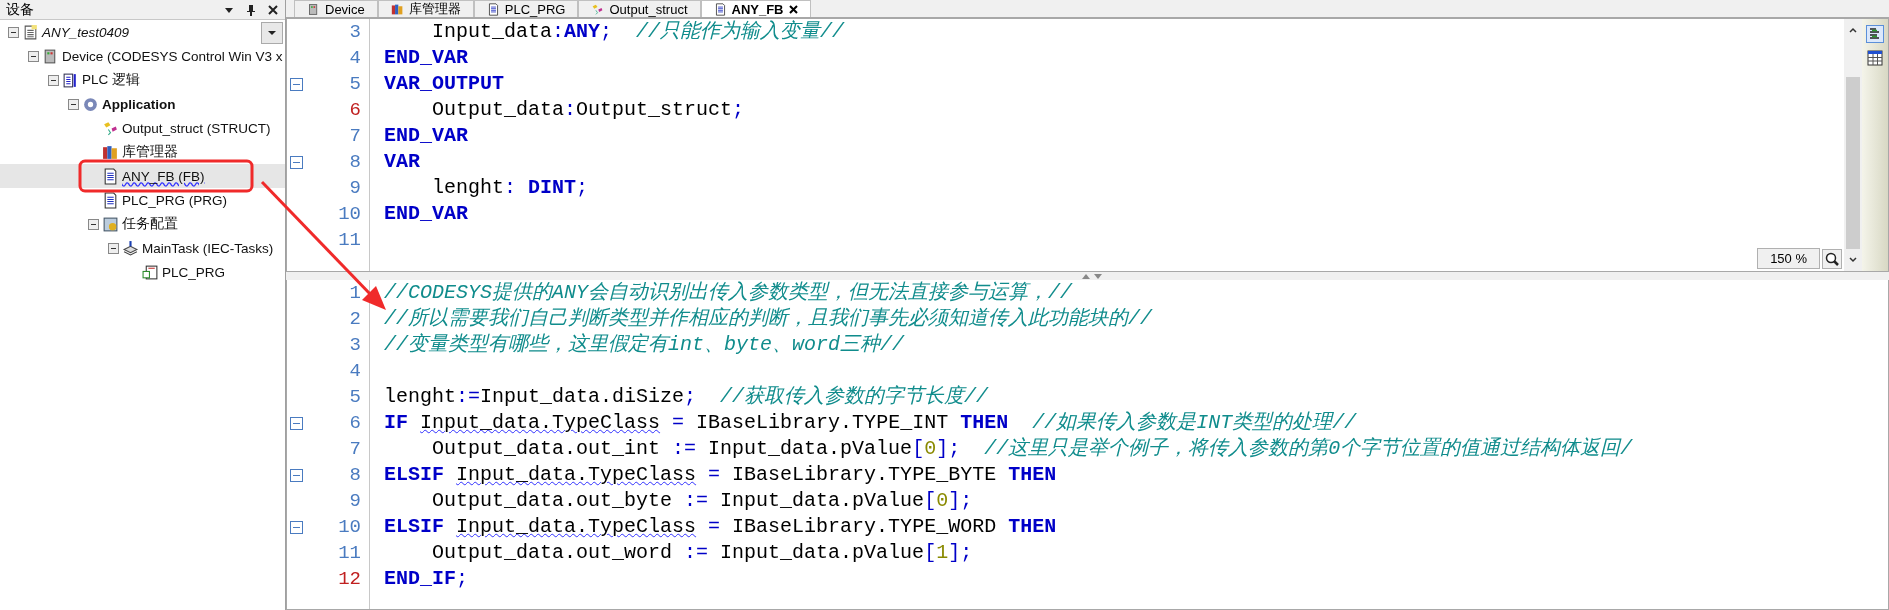 This screenshot has width=1889, height=610. What do you see at coordinates (702, 553) in the screenshot?
I see `code-line: Output_data.out_word := Input_data.pValue[1];` at bounding box center [702, 553].